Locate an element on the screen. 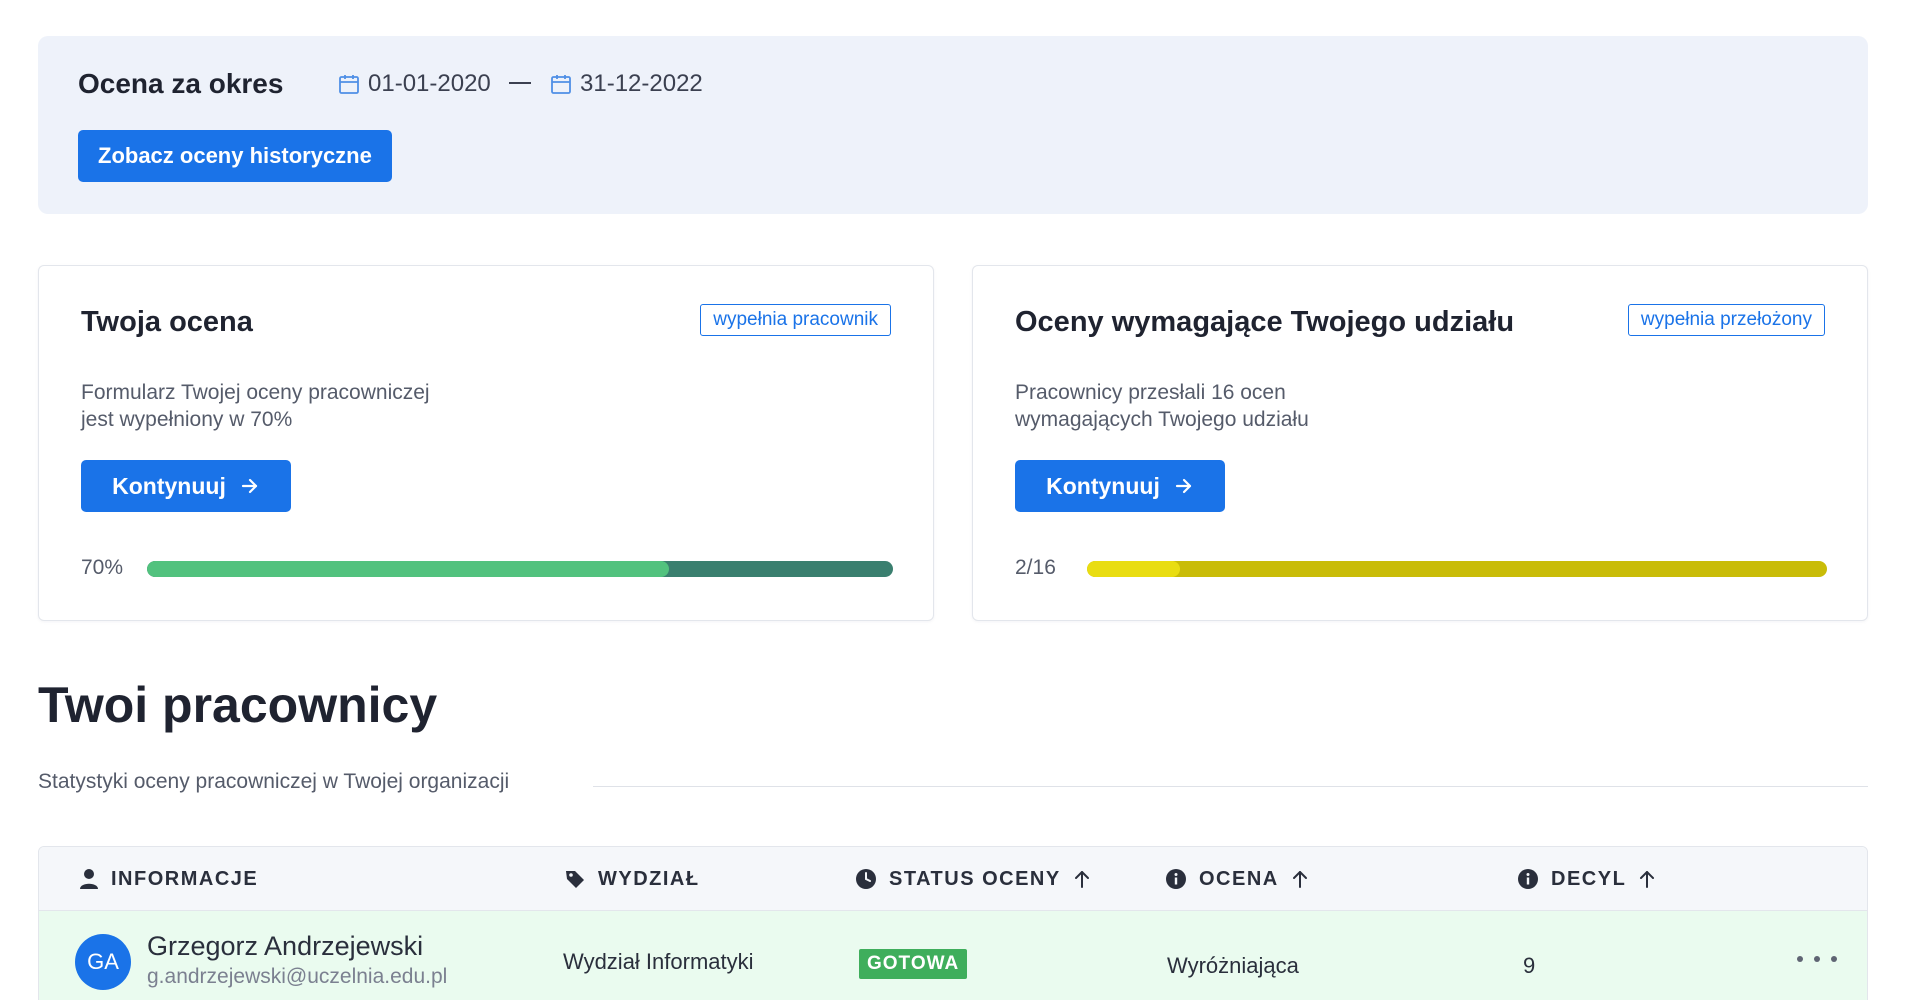  tag-icon is located at coordinates (575, 879).